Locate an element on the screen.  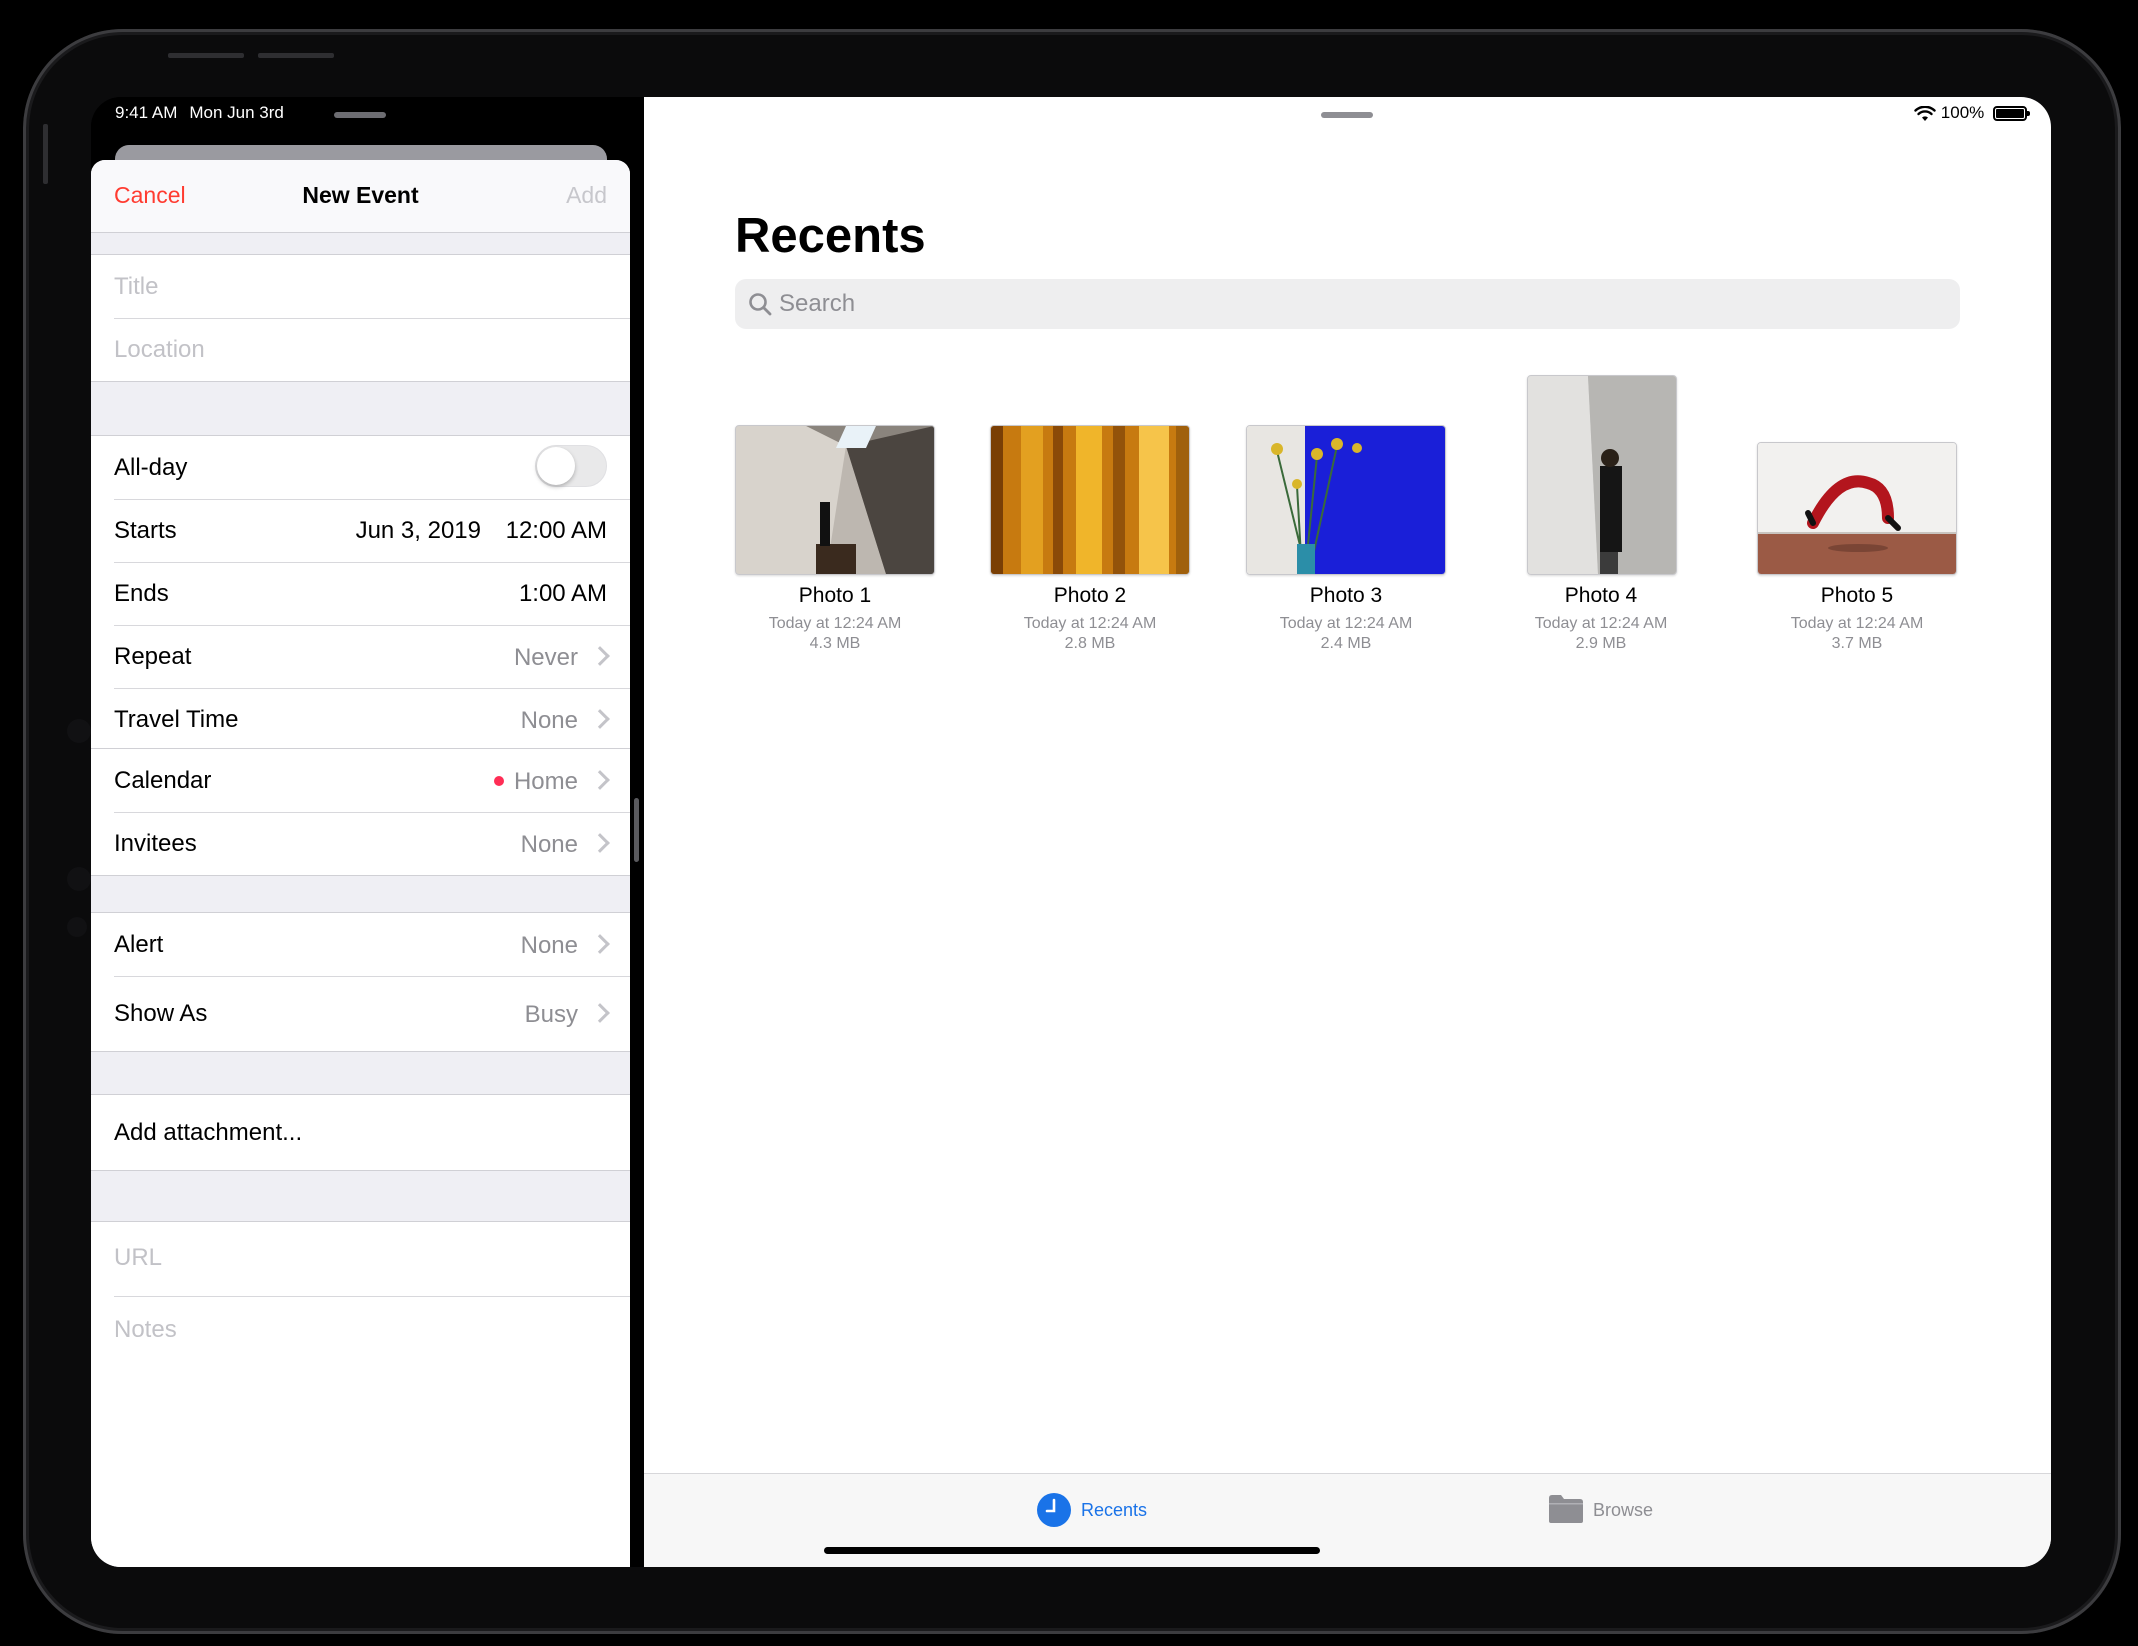
starts-label: Starts is located at coordinates (145, 530).